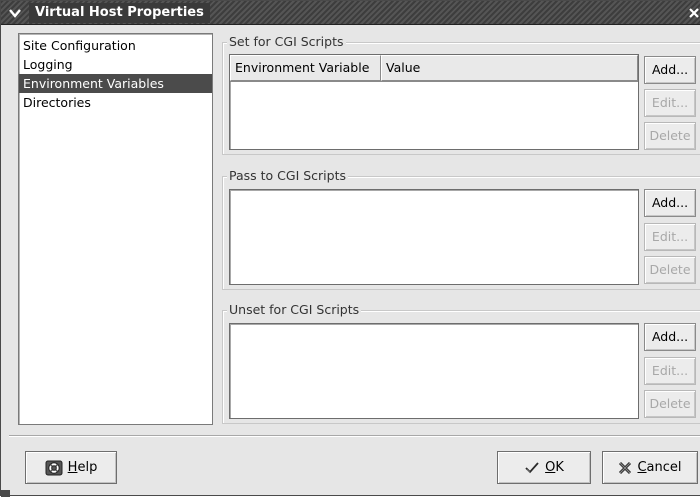  Describe the element at coordinates (434, 371) in the screenshot. I see `unset-for-cgi-list` at that location.